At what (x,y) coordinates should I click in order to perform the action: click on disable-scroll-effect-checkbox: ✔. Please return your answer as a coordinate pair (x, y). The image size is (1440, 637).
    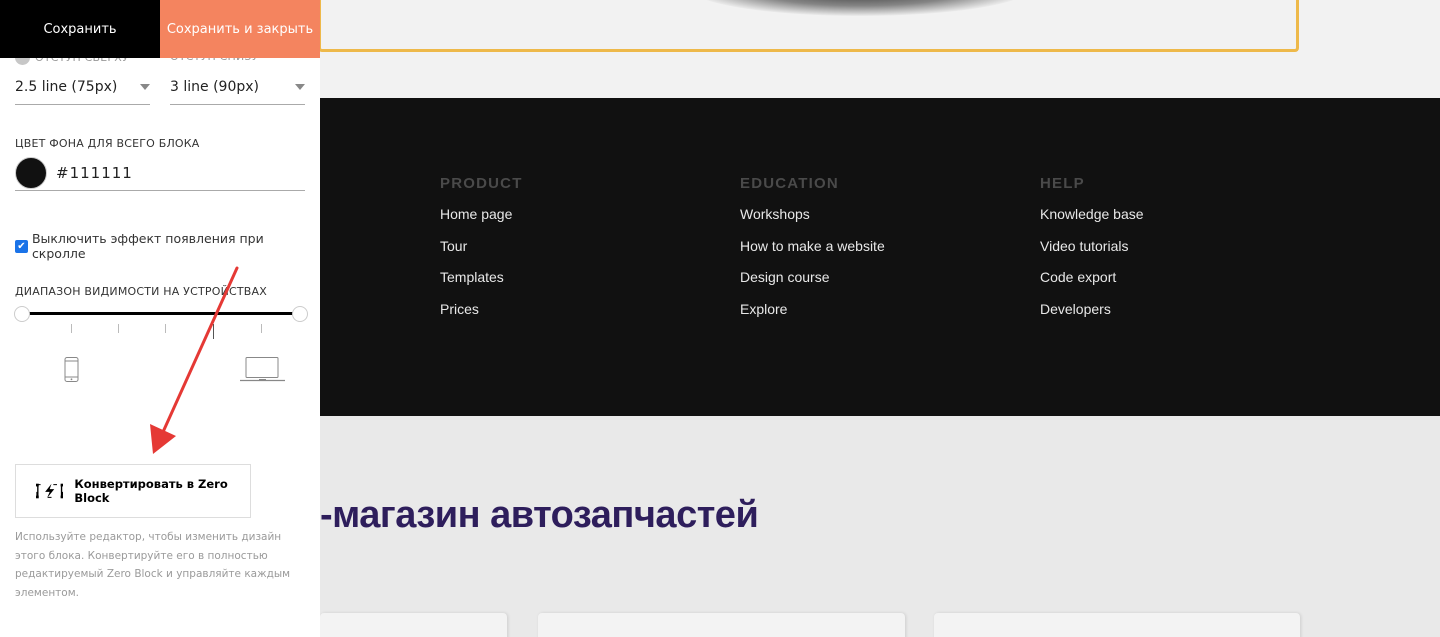
    Looking at the image, I should click on (21, 246).